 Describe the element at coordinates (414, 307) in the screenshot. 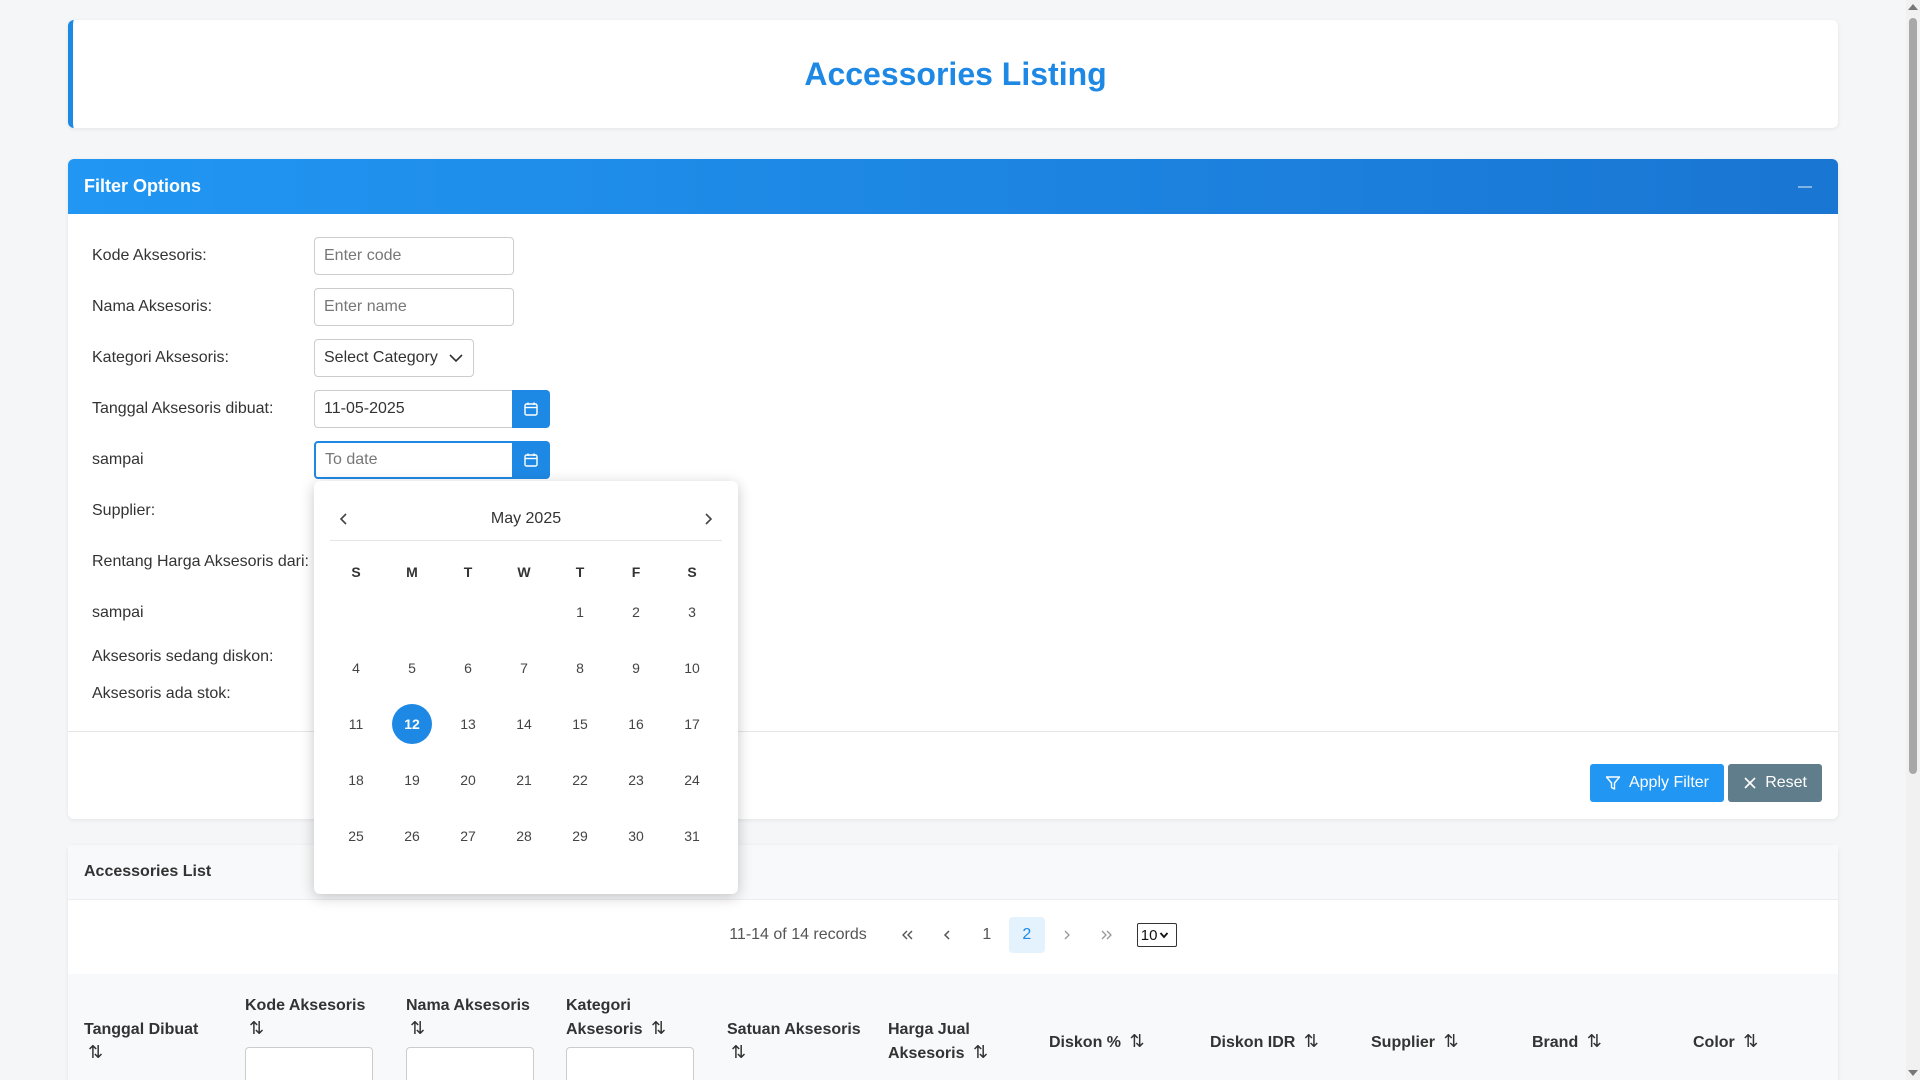

I see `name-input` at that location.